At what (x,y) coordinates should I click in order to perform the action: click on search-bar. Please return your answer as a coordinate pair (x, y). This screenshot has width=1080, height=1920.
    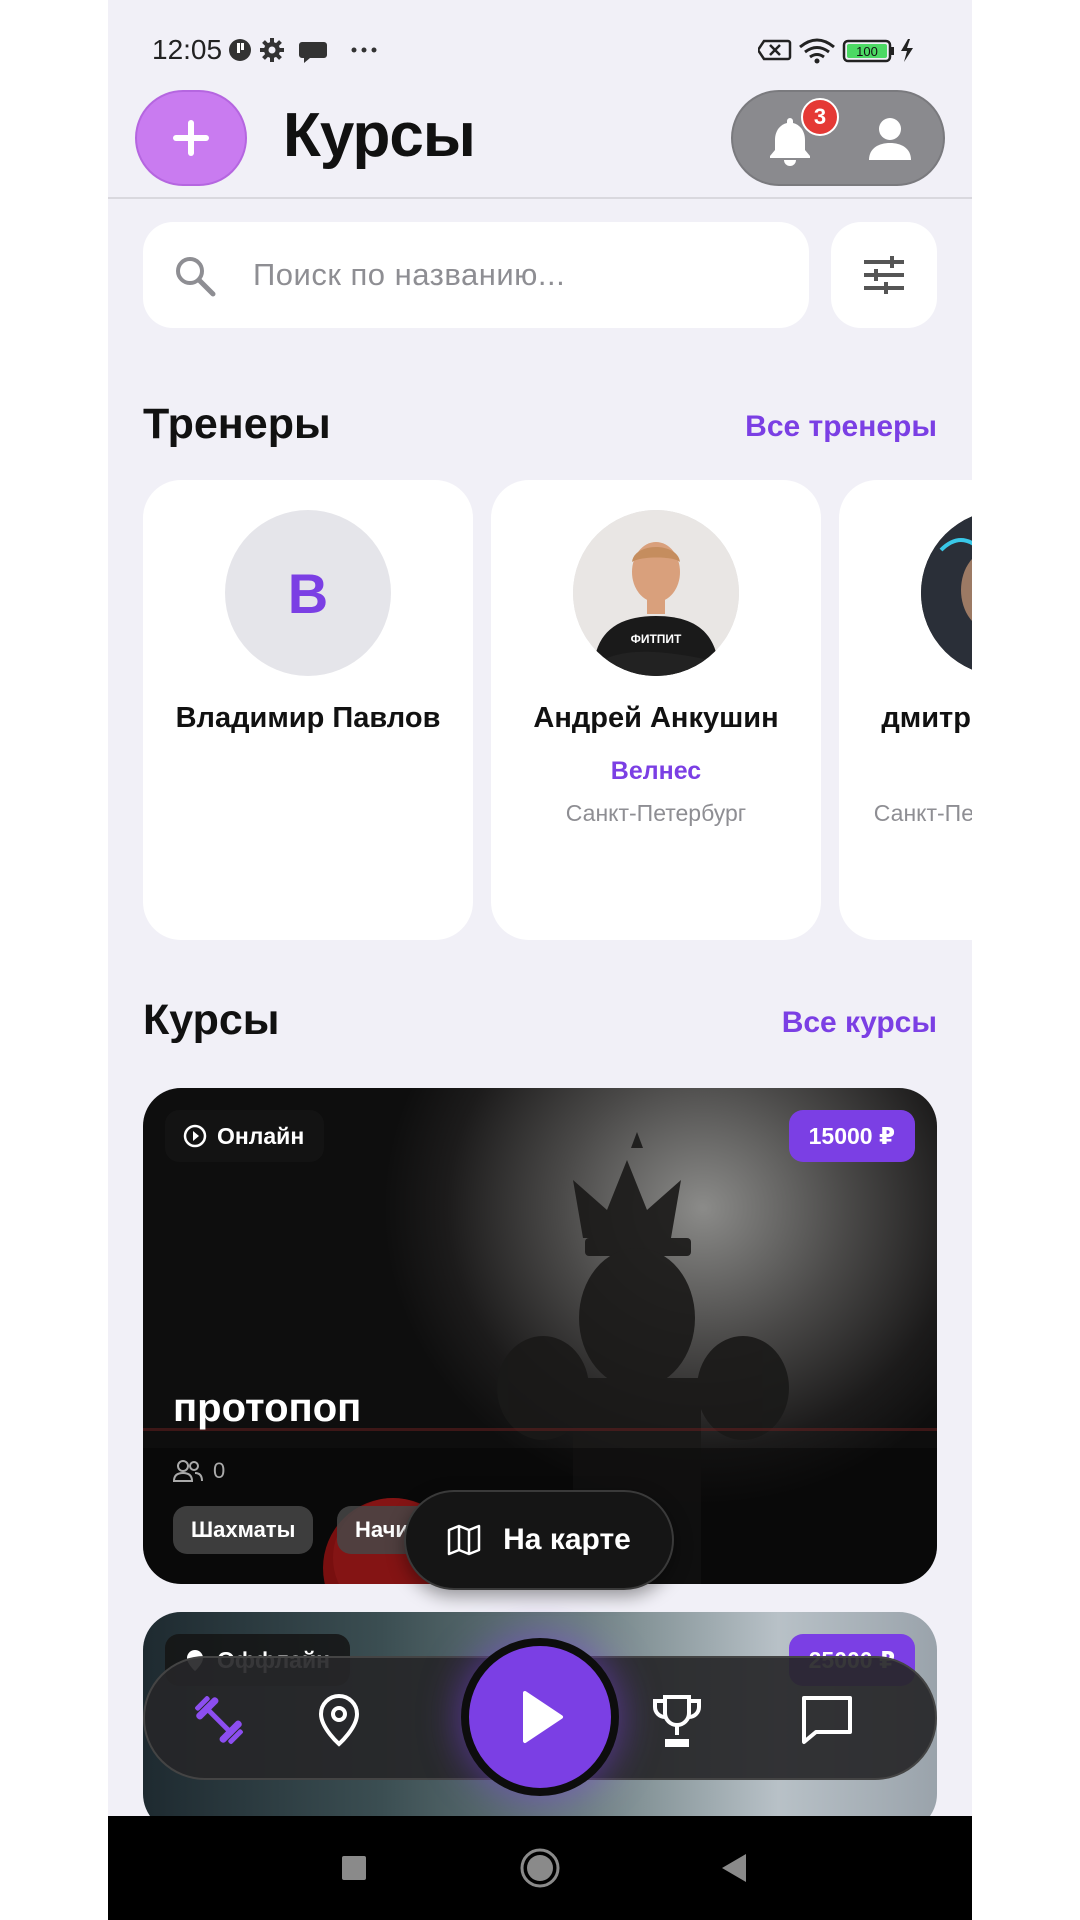
    Looking at the image, I should click on (476, 275).